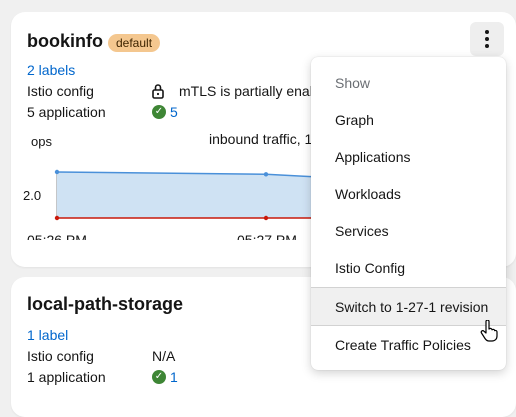  I want to click on applications-count-link: 5, so click(174, 112).